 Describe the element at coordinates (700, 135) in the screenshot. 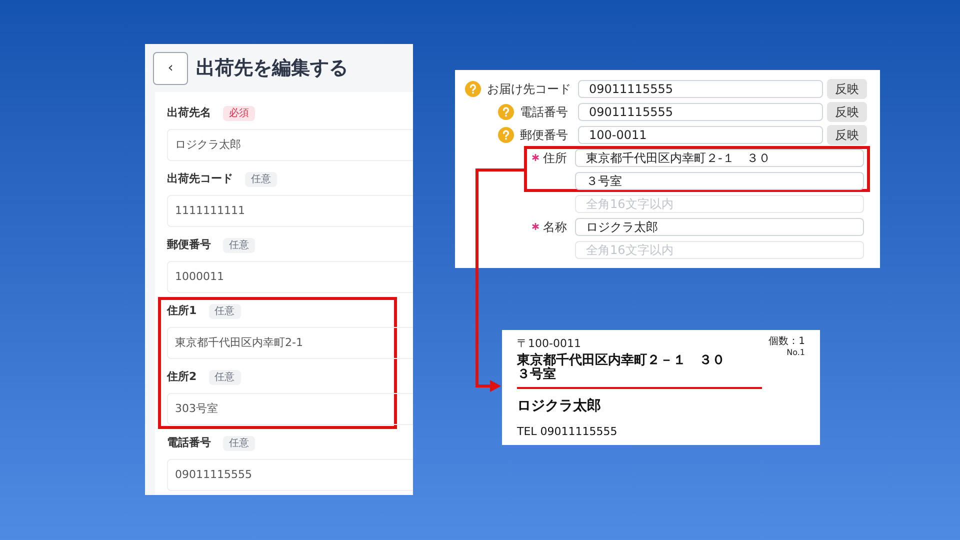

I see `input-field: 100-0011` at that location.